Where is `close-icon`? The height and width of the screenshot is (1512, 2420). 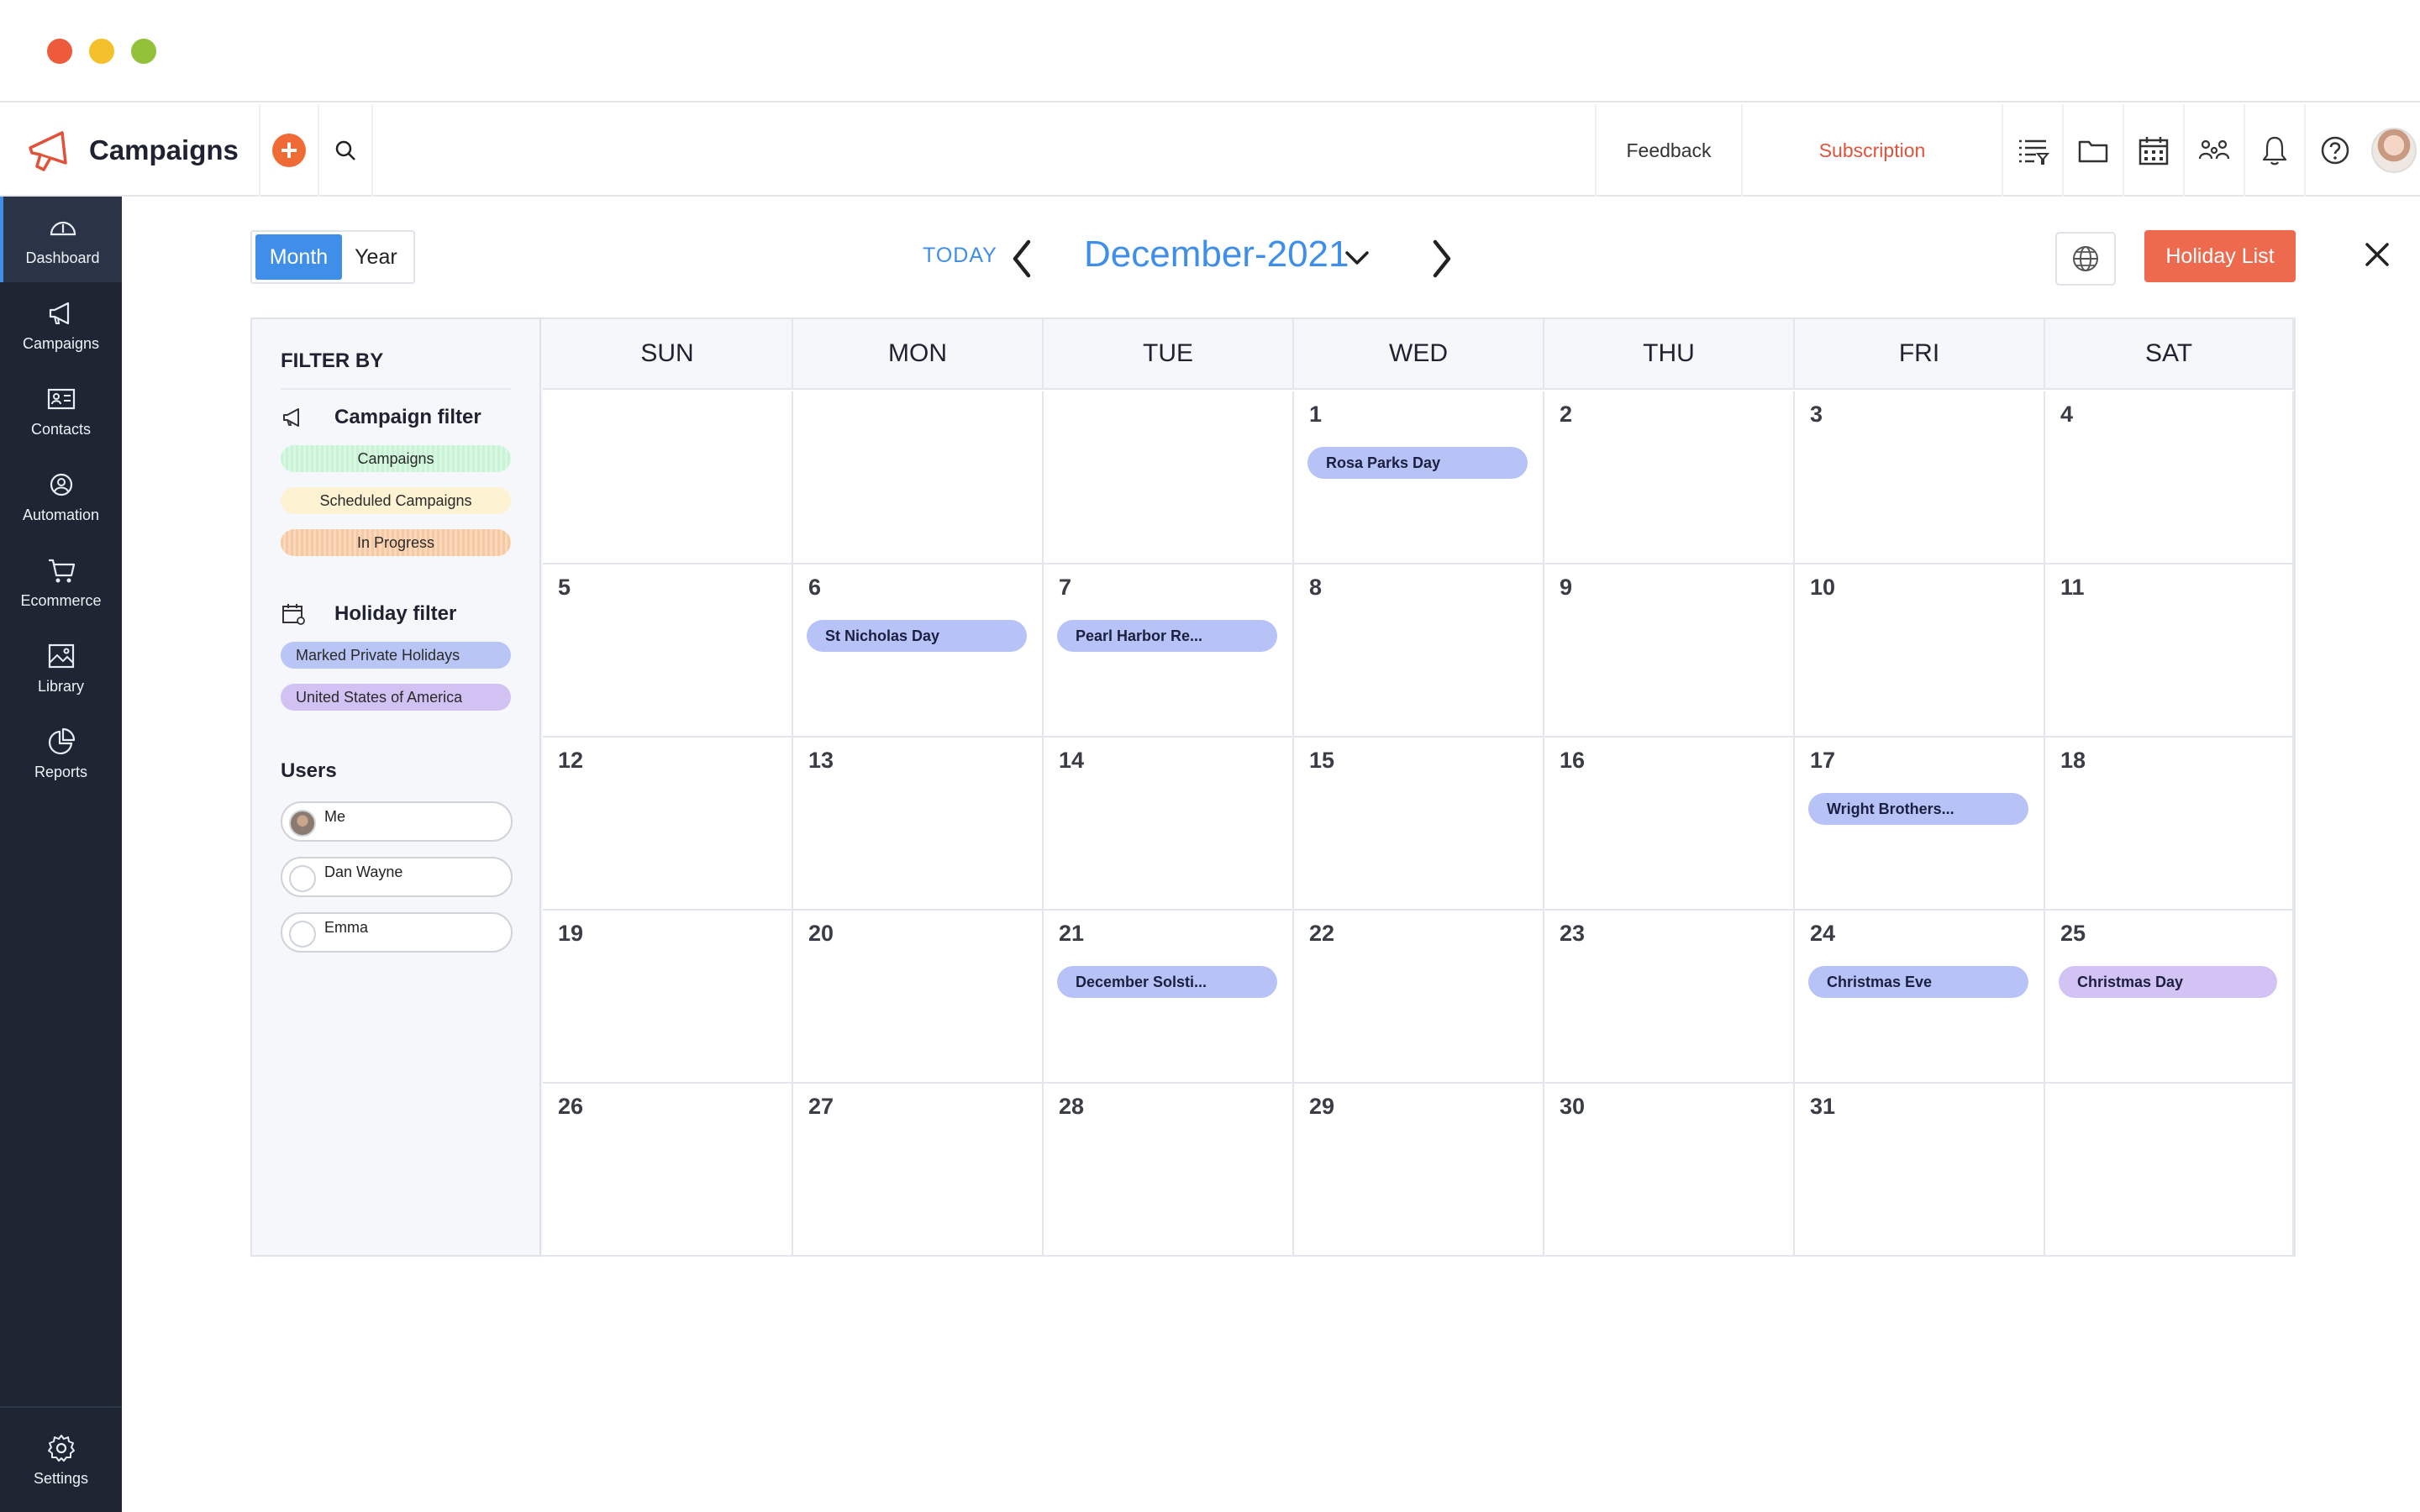
close-icon is located at coordinates (2377, 254).